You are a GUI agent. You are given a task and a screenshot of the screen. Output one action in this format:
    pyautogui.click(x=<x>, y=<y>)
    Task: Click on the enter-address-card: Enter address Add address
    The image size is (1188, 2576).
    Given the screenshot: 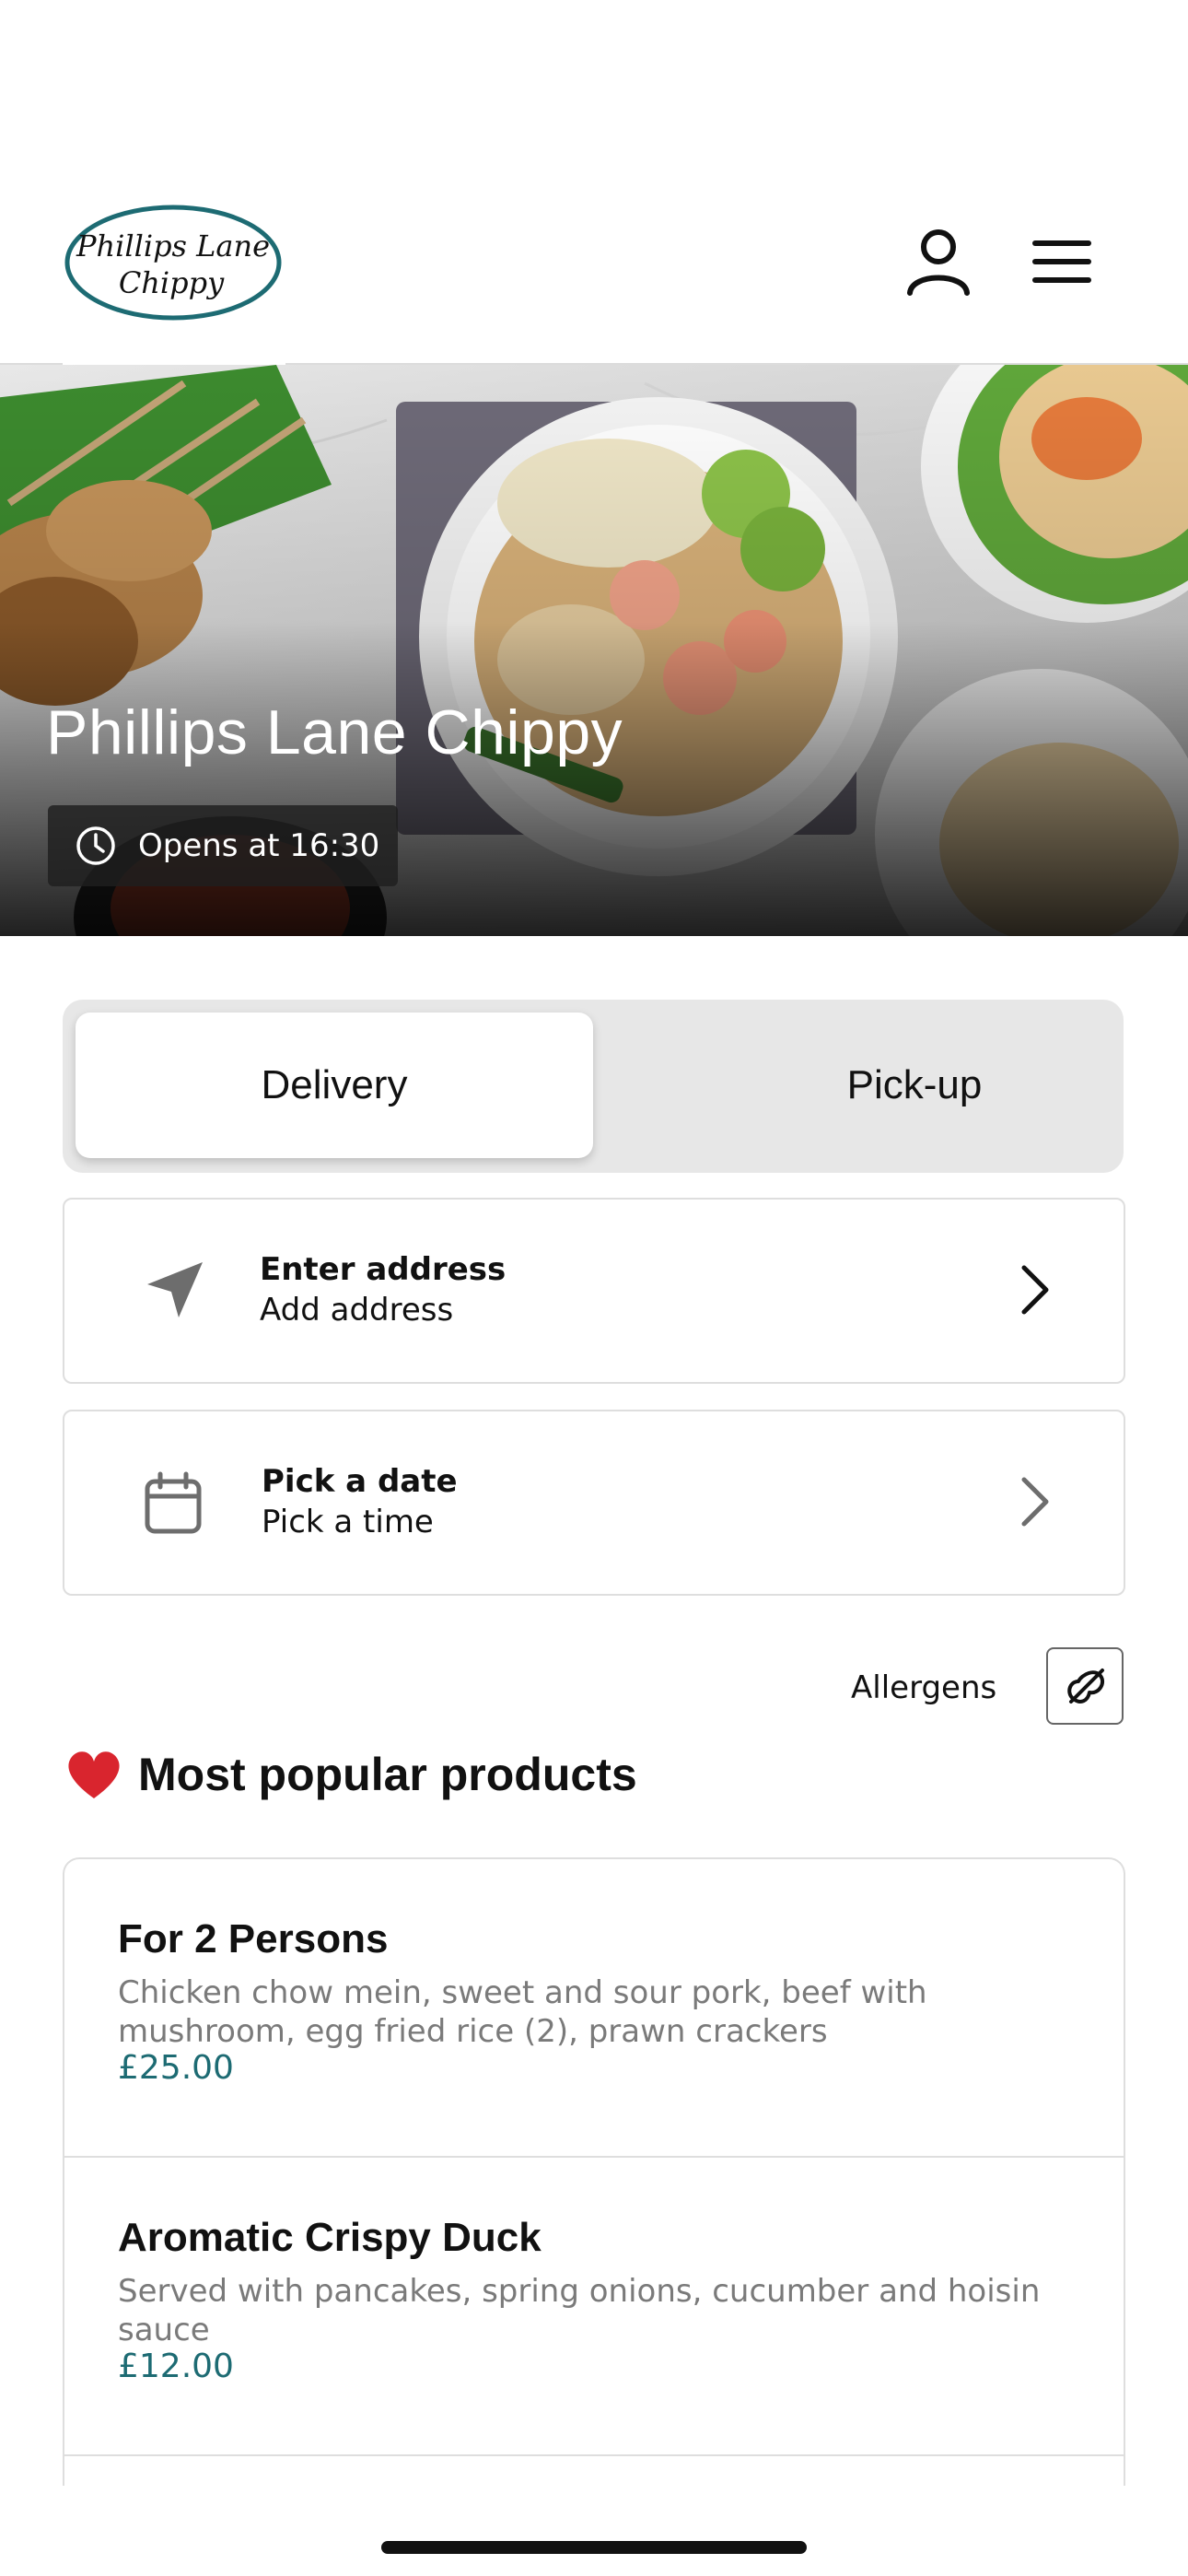 What is the action you would take?
    pyautogui.click(x=594, y=1291)
    